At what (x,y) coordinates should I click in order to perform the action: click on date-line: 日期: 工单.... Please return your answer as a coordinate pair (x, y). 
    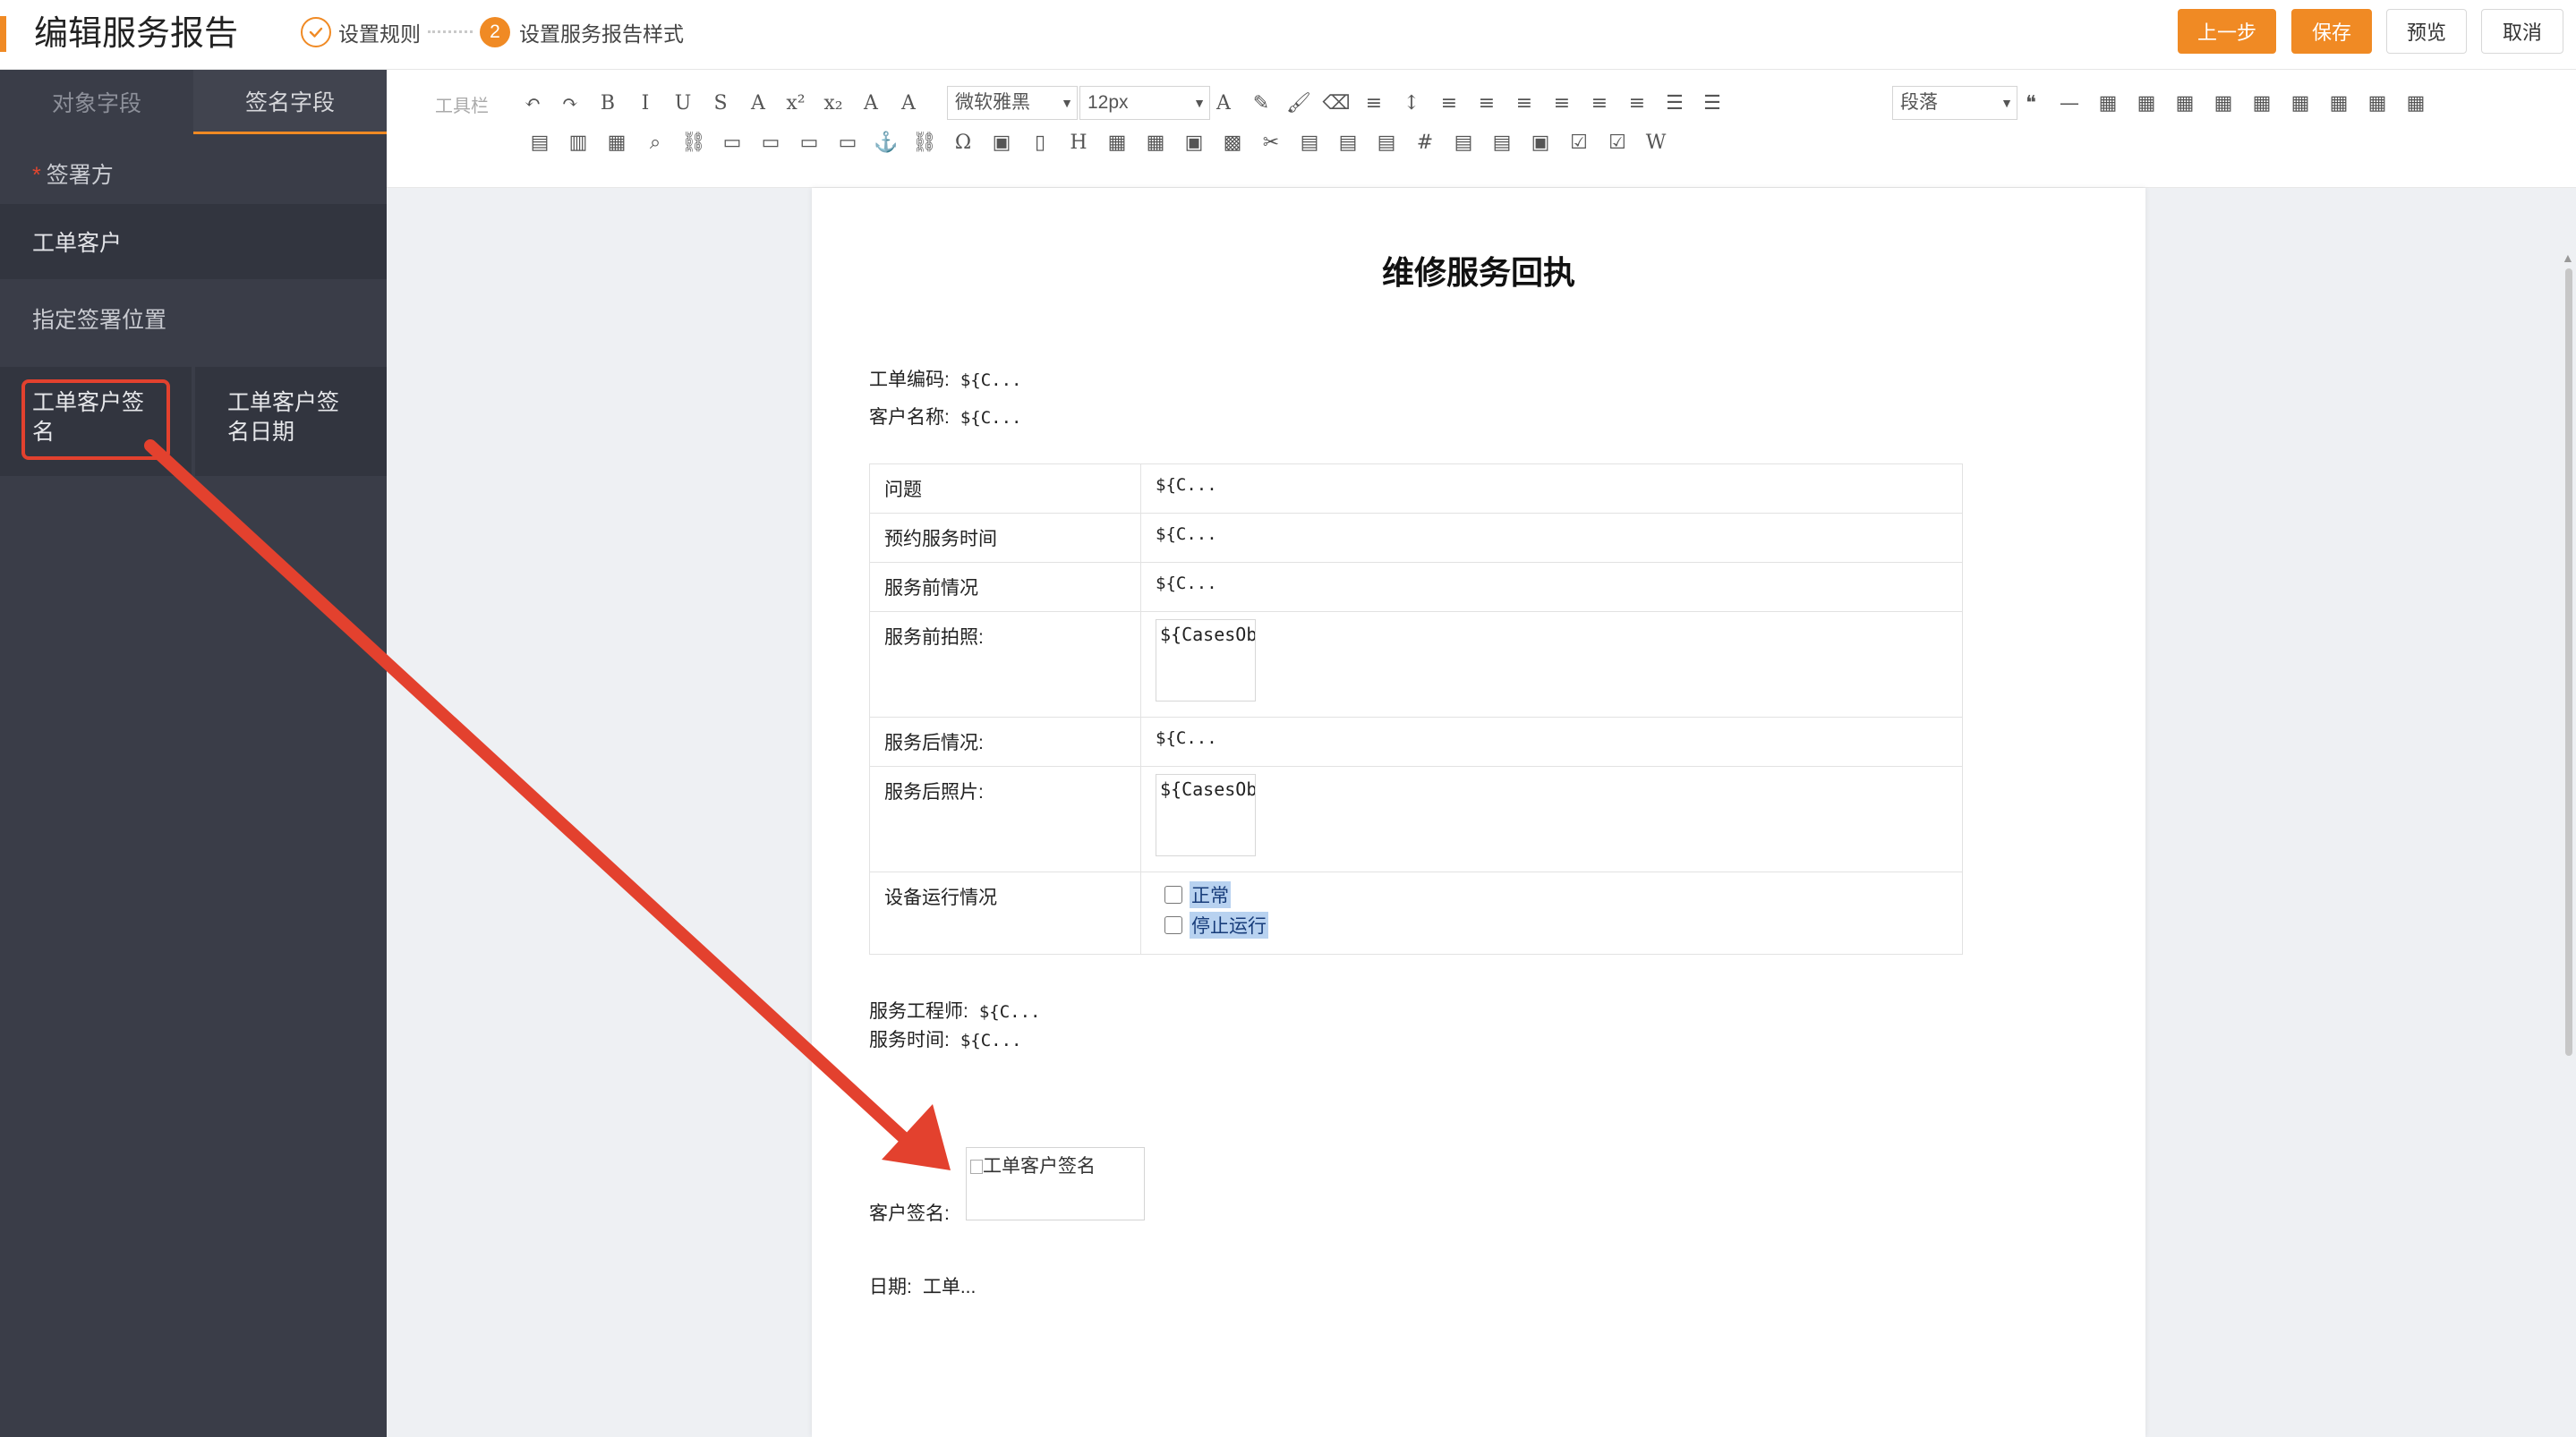
    Looking at the image, I should click on (923, 1287).